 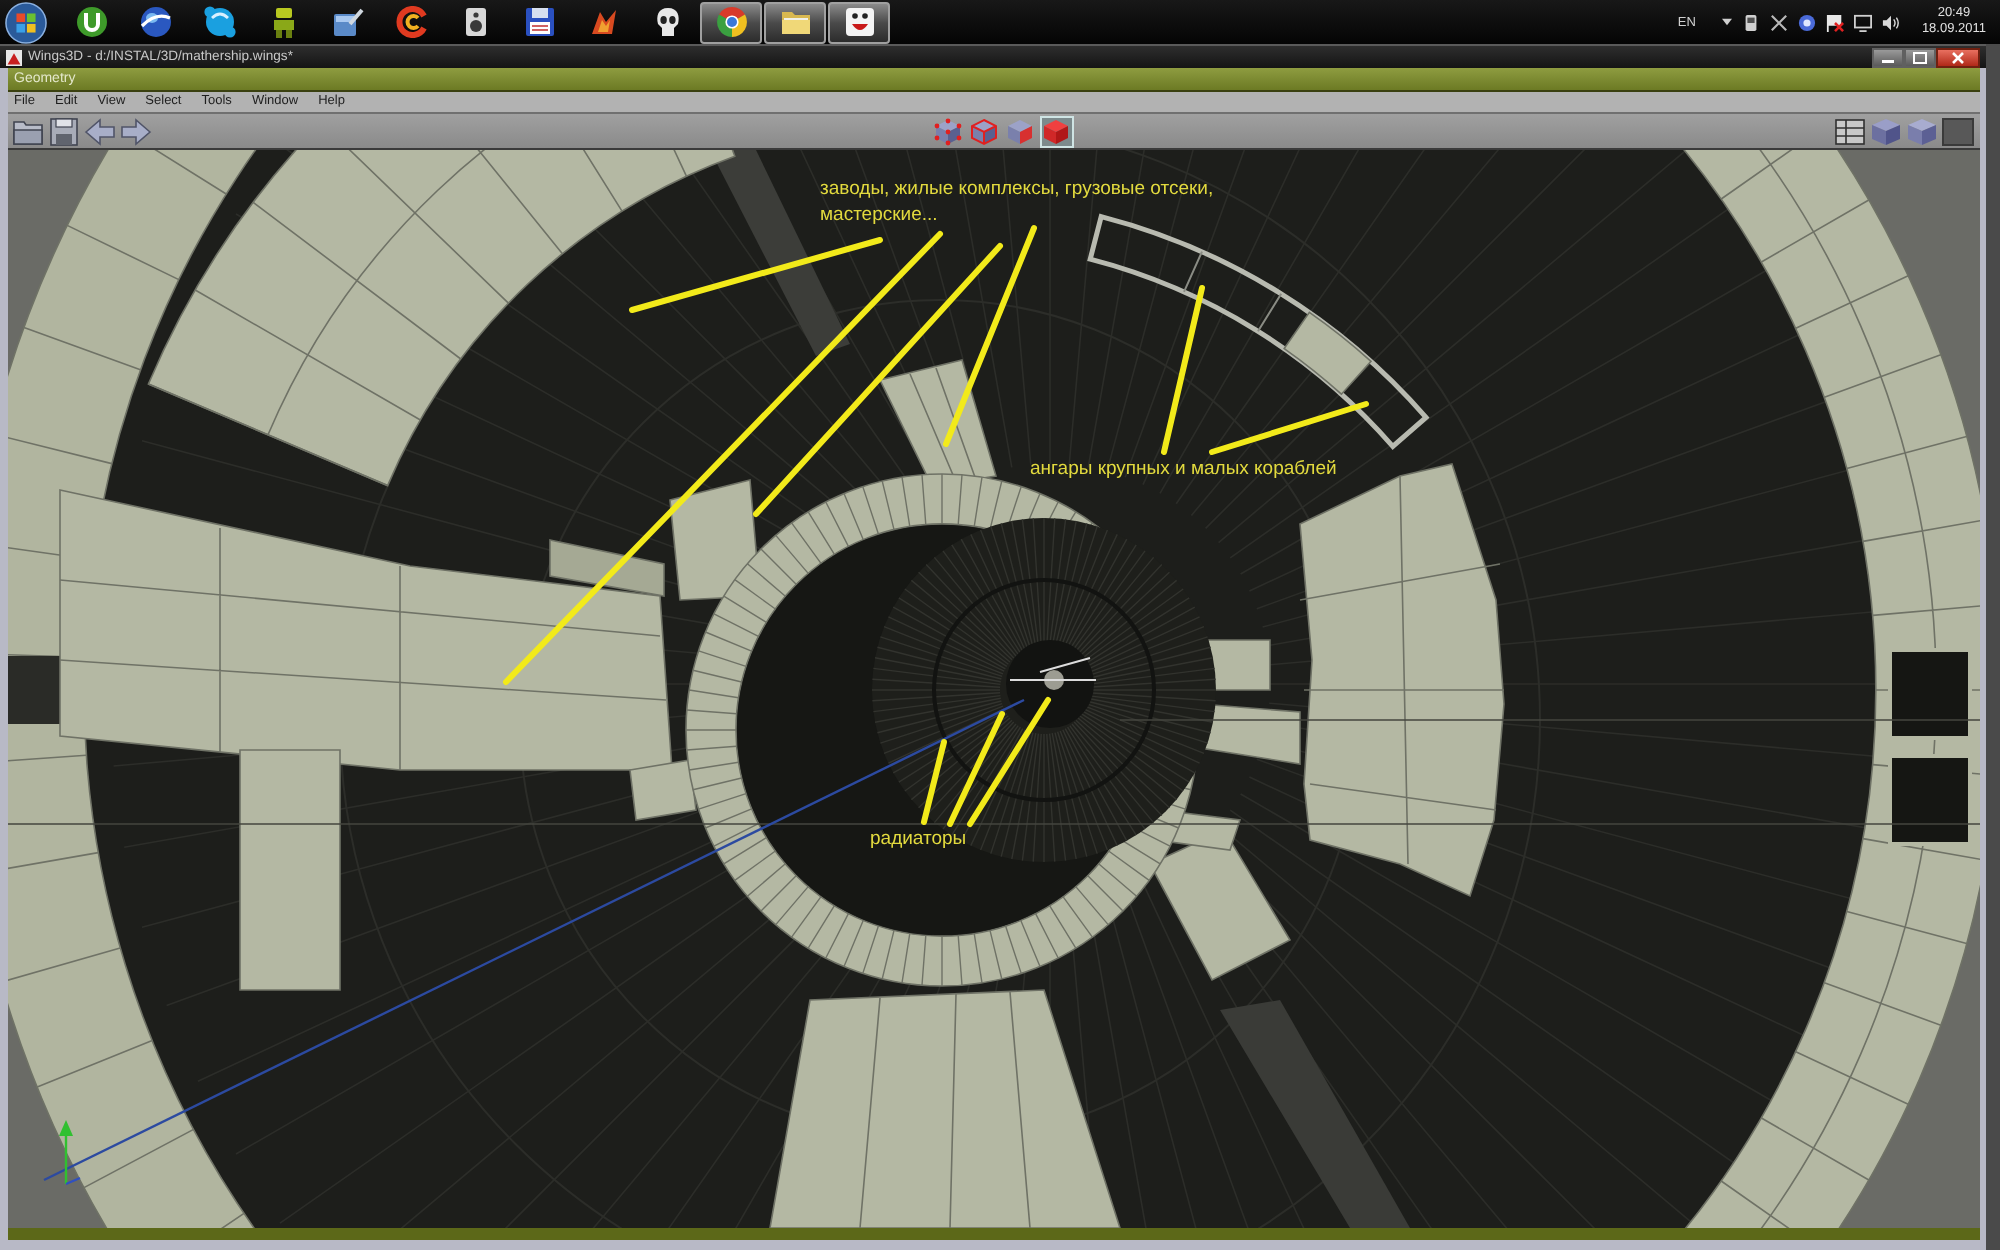 I want to click on annotation-label: радиаторы, so click(x=918, y=839).